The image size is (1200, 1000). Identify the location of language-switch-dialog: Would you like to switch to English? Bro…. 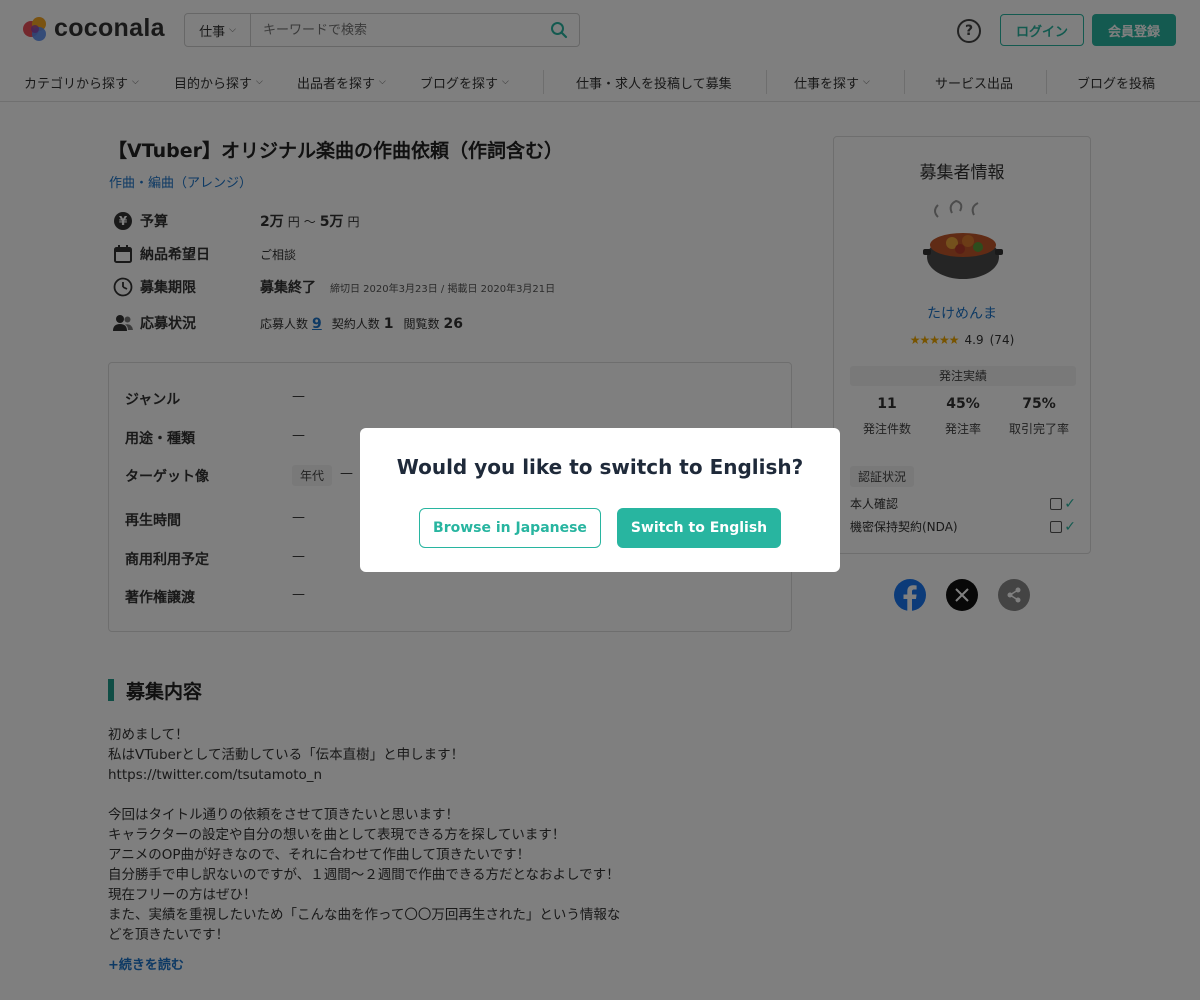
(600, 500).